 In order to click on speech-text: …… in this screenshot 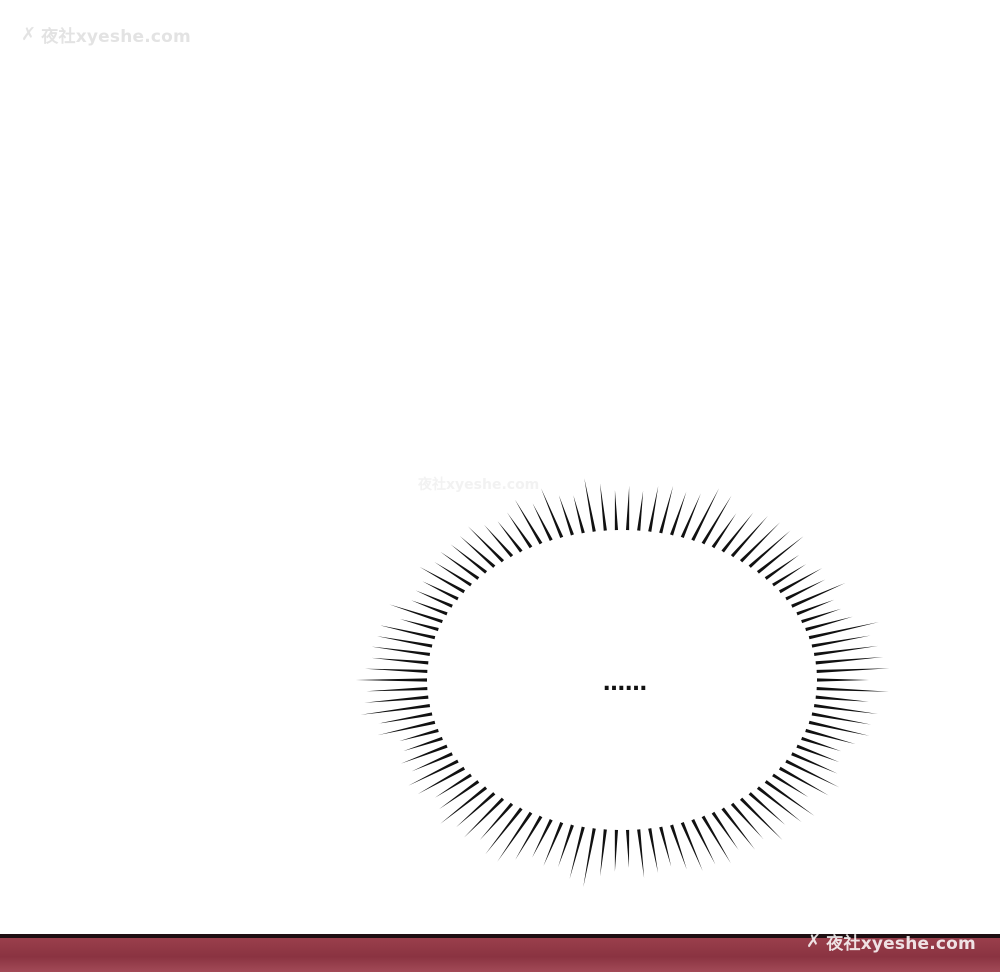, I will do `click(625, 683)`.